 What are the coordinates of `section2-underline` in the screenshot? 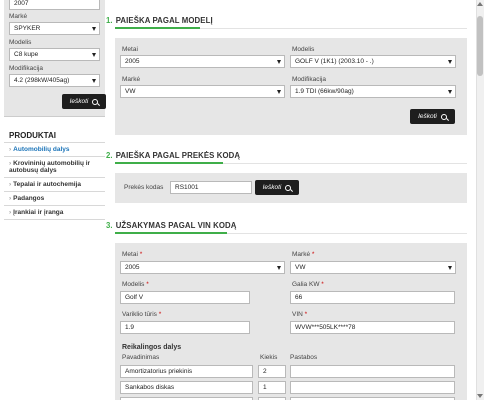 It's located at (169, 163).